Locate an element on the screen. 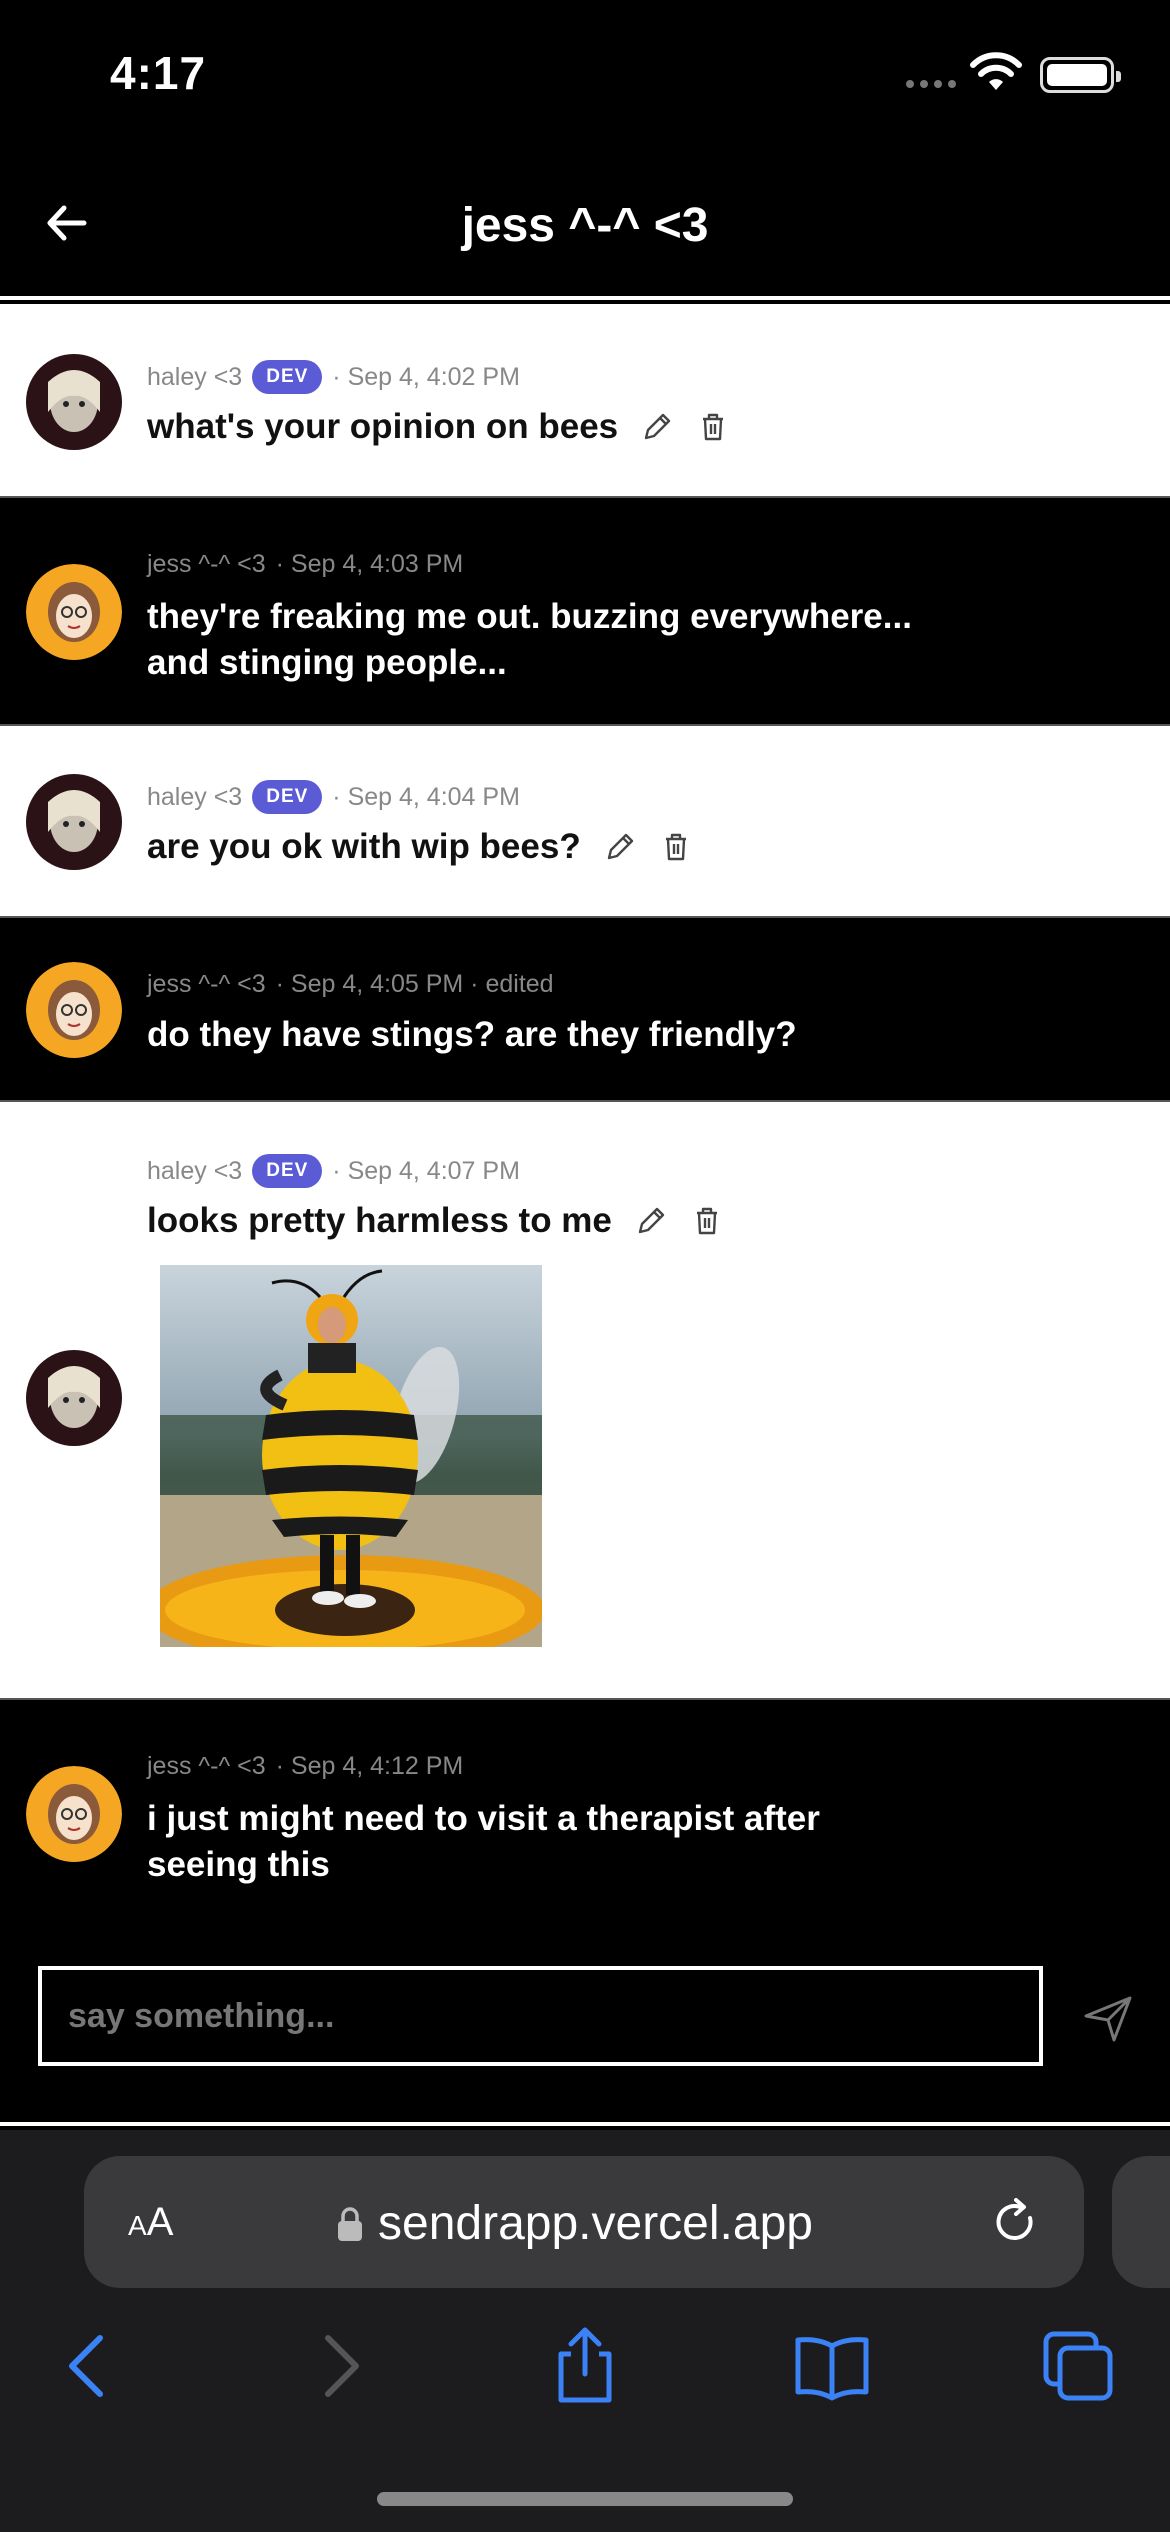 This screenshot has height=2532, width=1170. message-text: do they have stings? are they friendly? is located at coordinates (472, 1034).